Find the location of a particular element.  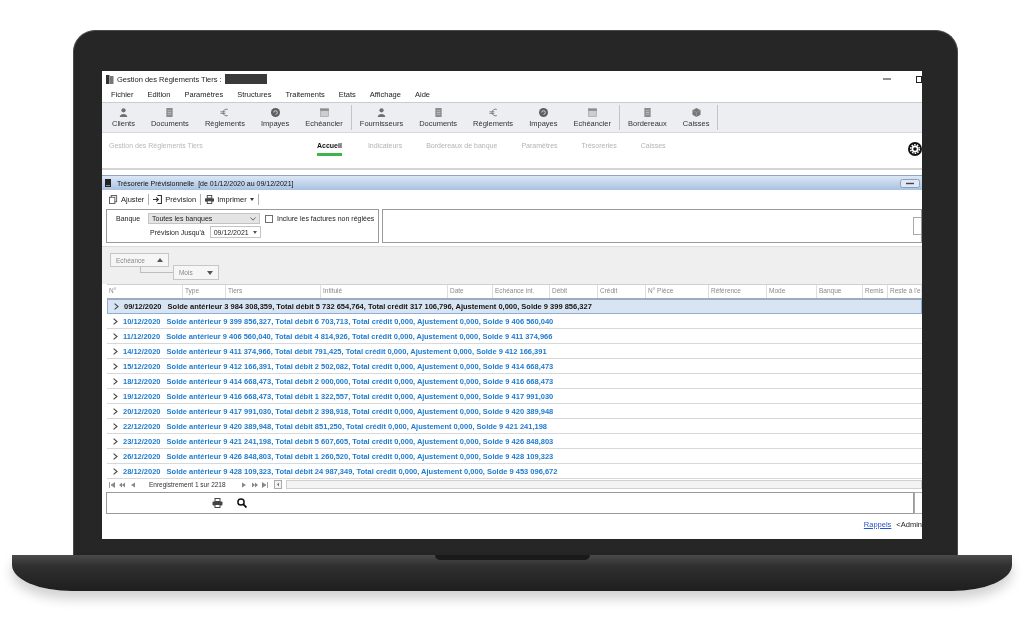

settings-icon is located at coordinates (915, 149).